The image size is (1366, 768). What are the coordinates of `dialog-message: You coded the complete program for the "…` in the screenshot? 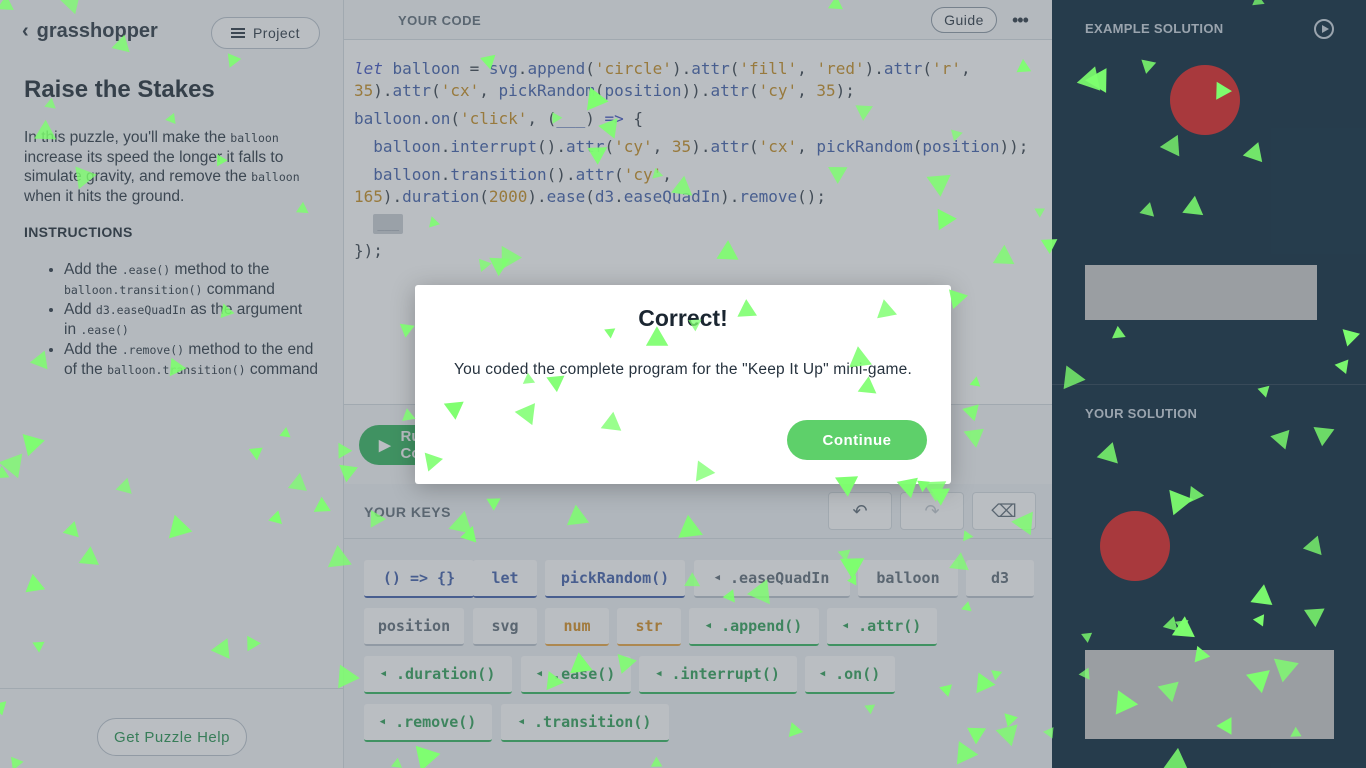 It's located at (683, 369).